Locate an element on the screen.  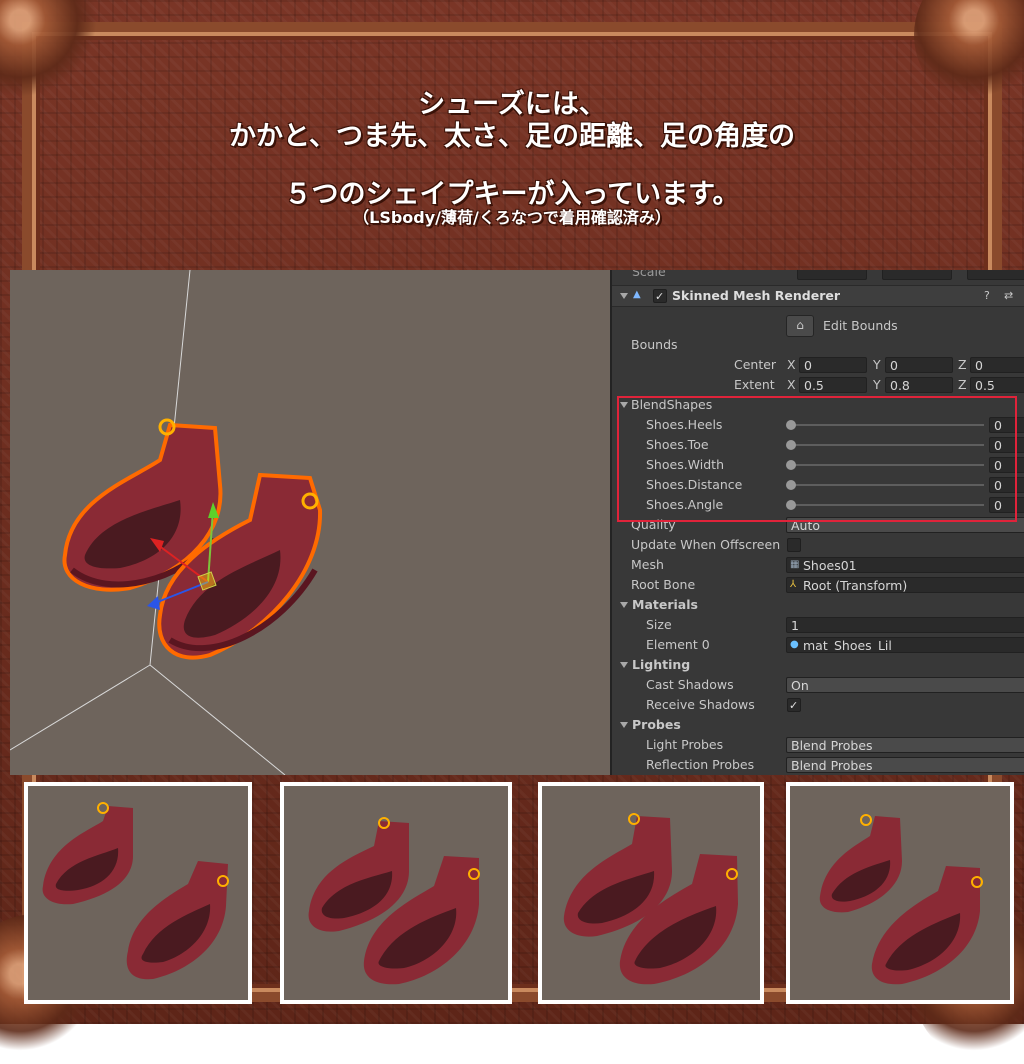
center-z-label: Z is located at coordinates (962, 364).